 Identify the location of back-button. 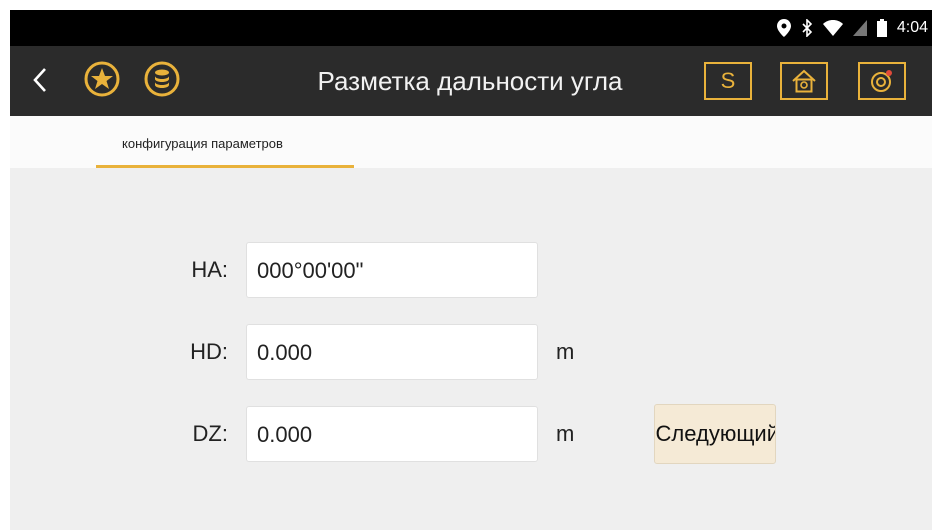
(40, 80).